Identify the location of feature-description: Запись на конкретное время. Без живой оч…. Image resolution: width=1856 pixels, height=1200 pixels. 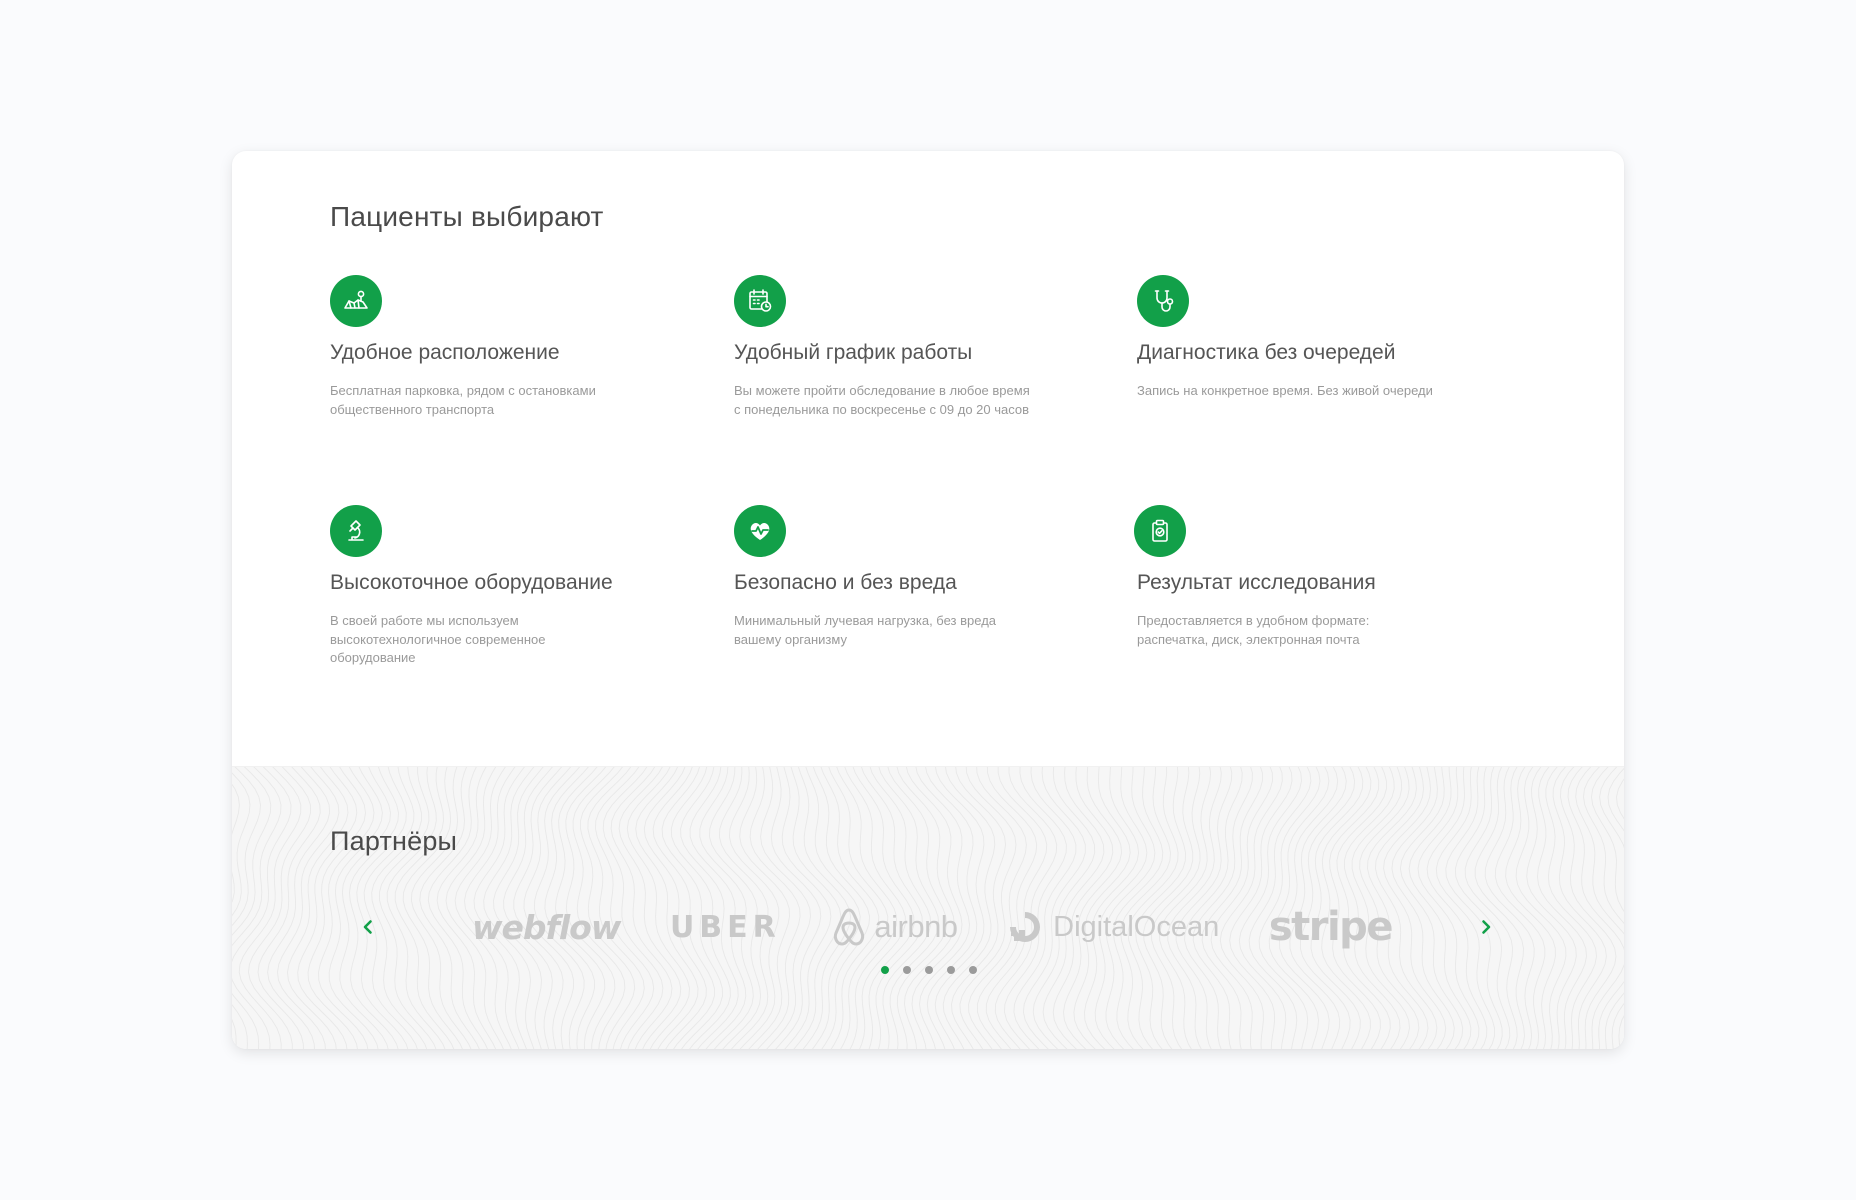
(1285, 390).